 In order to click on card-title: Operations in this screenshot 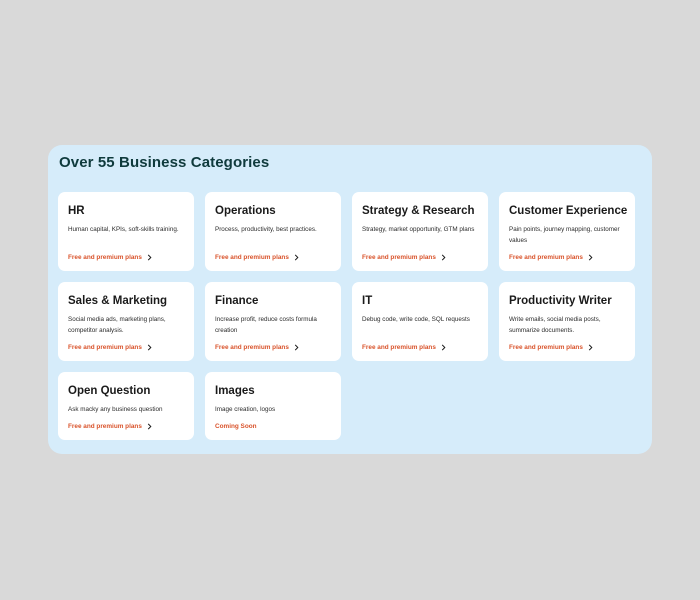, I will do `click(245, 211)`.